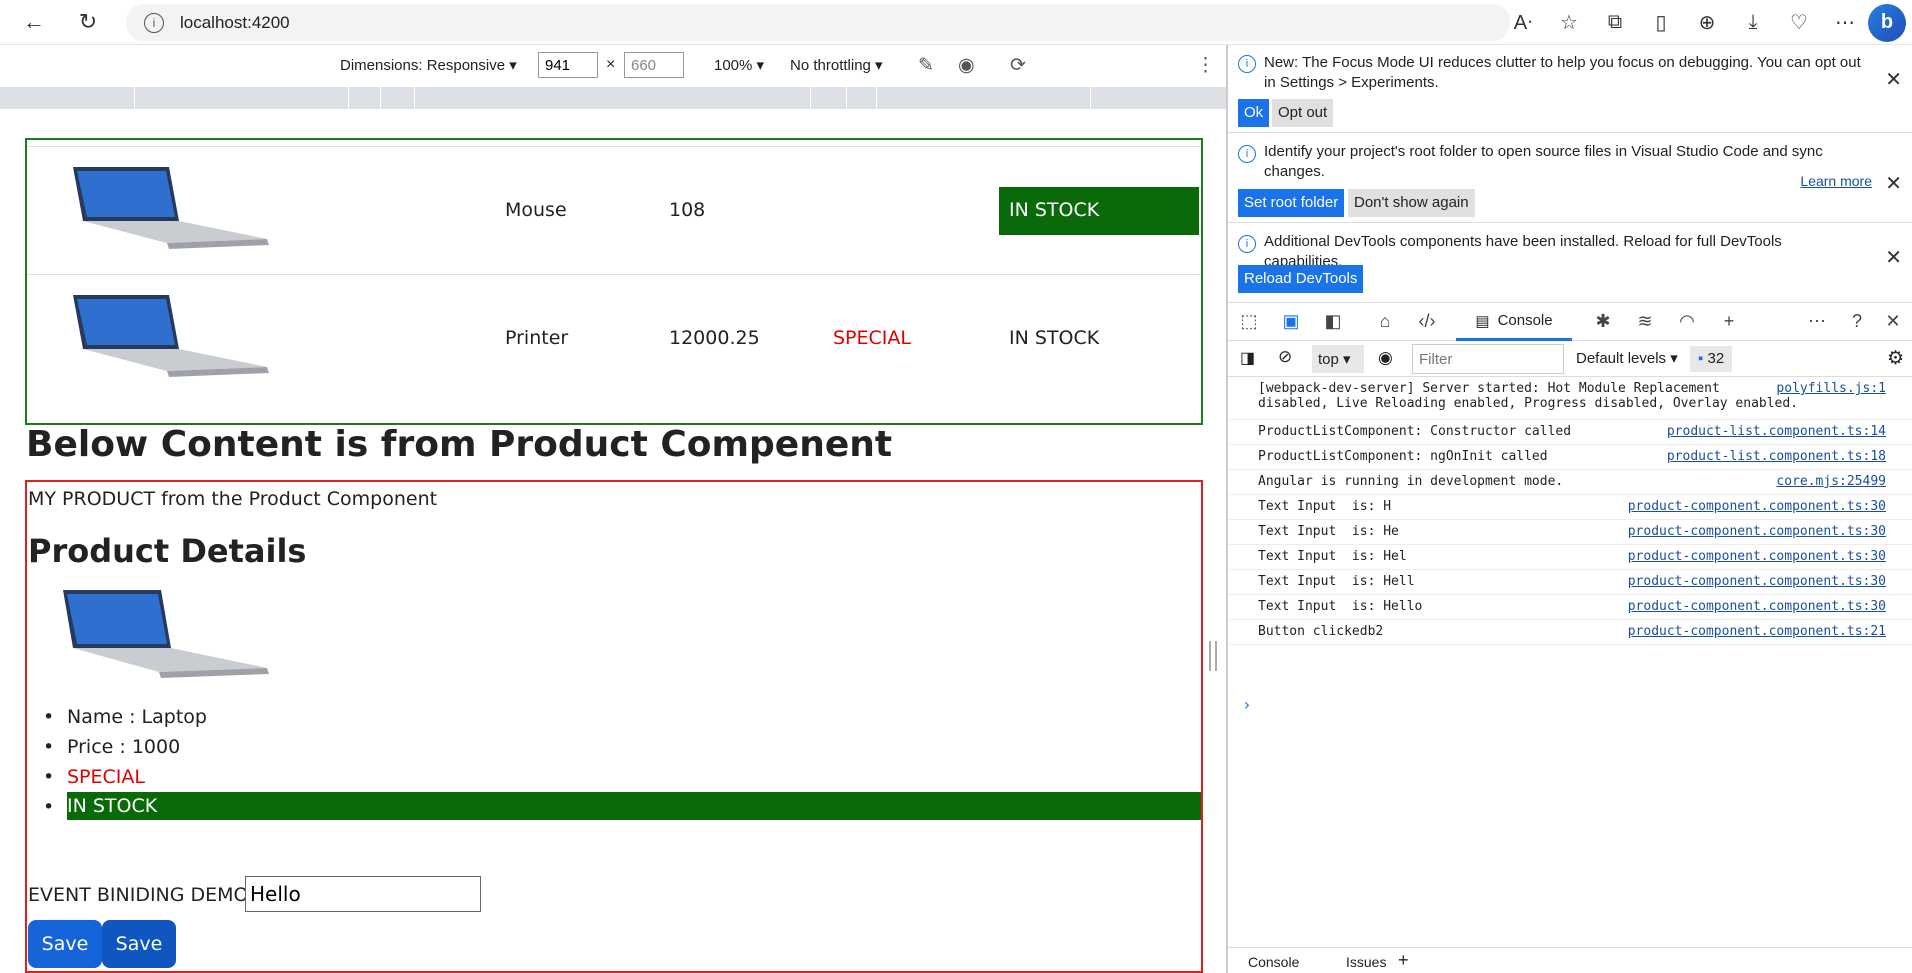  I want to click on performance-icon: ◠, so click(1687, 321).